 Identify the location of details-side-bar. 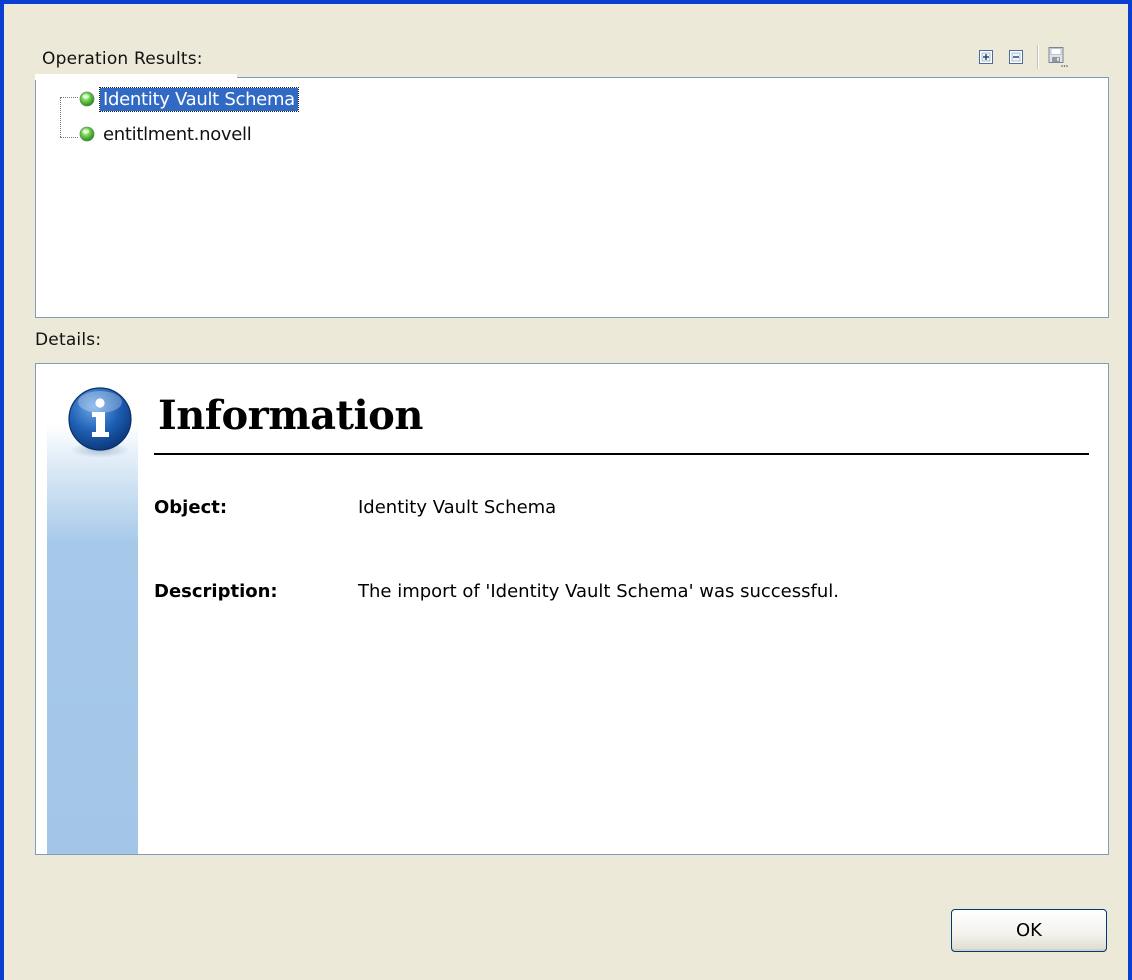
(92, 639).